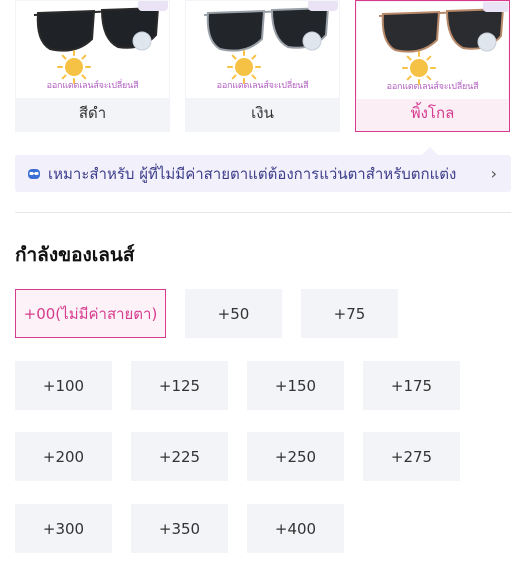 This screenshot has width=526, height=562. I want to click on glasses-robot-icon, so click(34, 173).